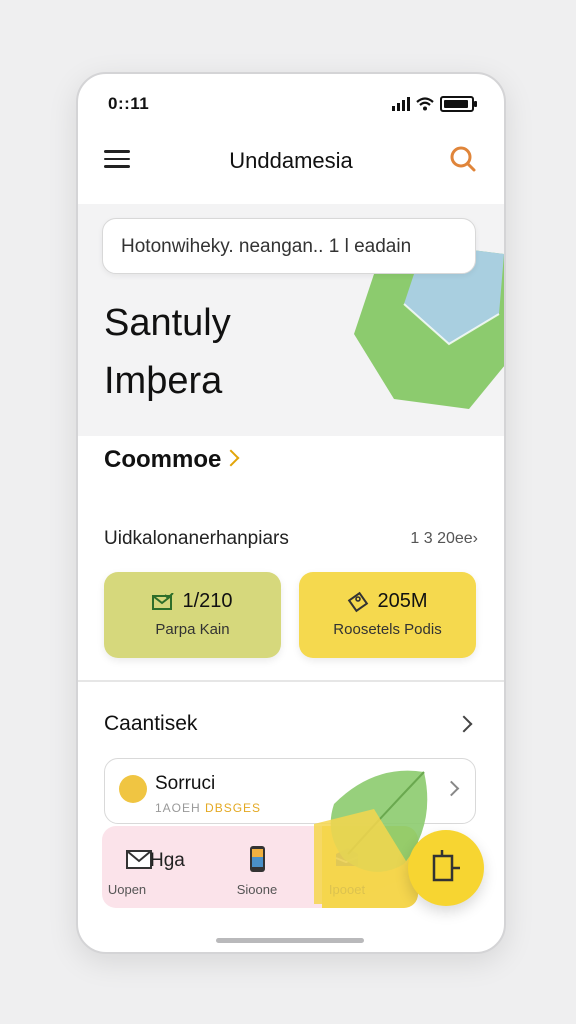 Image resolution: width=576 pixels, height=1024 pixels. What do you see at coordinates (458, 104) in the screenshot?
I see `battery-icon` at bounding box center [458, 104].